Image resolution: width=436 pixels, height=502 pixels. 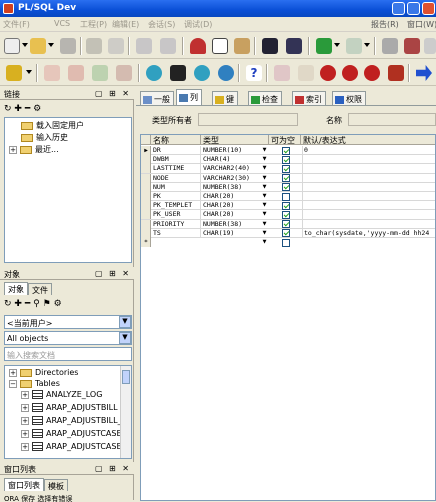 What do you see at coordinates (154, 73) in the screenshot?
I see `db-connect-icon` at bounding box center [154, 73].